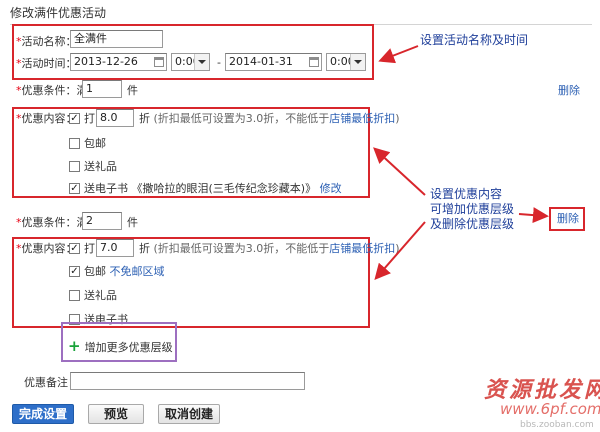  What do you see at coordinates (399, 171) in the screenshot?
I see `arrow-to-tier1` at bounding box center [399, 171].